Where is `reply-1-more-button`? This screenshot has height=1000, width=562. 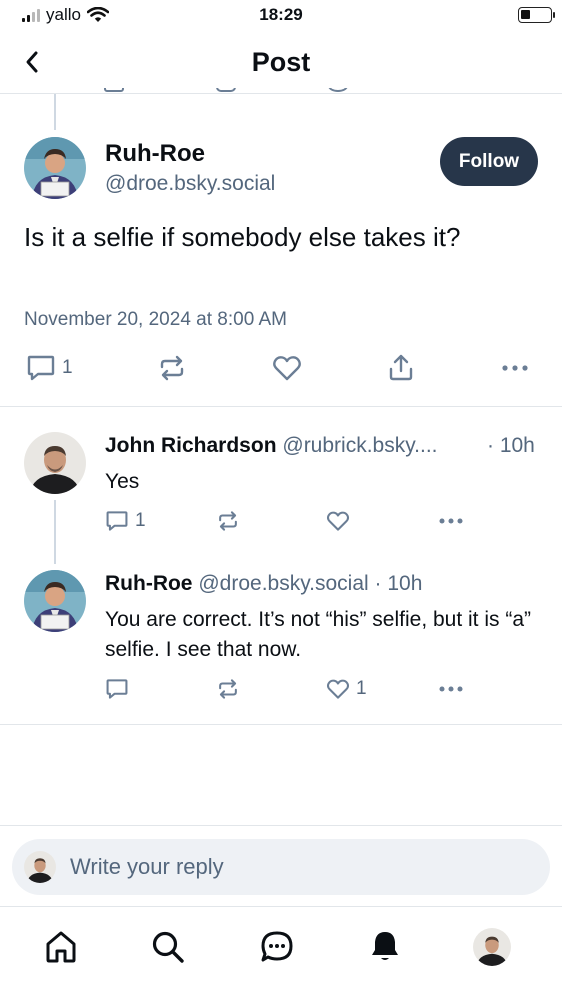 reply-1-more-button is located at coordinates (451, 521).